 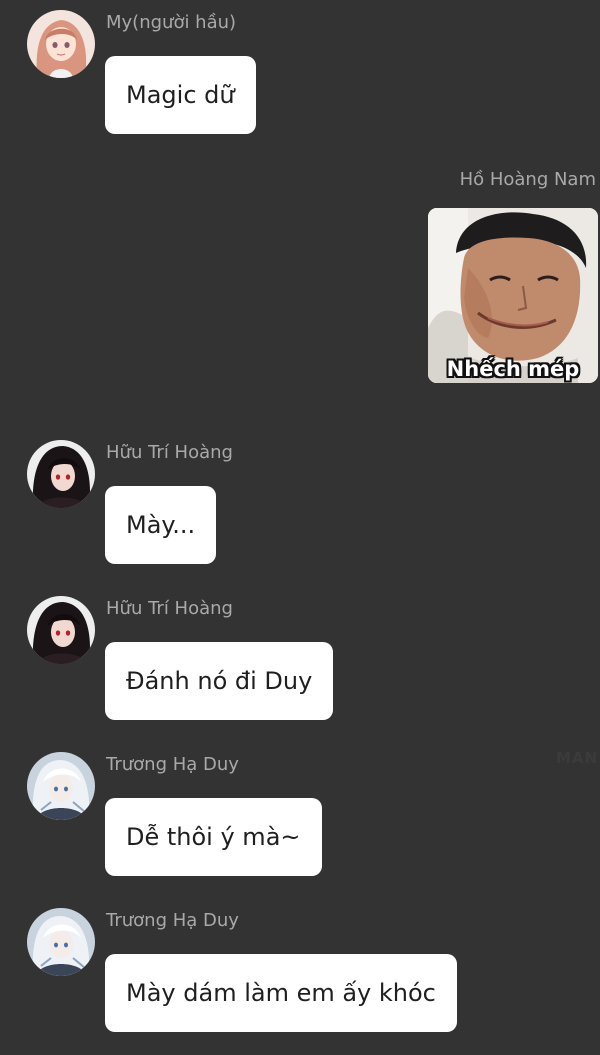 What do you see at coordinates (513, 295) in the screenshot?
I see `sticker-image: Nhếch mép` at bounding box center [513, 295].